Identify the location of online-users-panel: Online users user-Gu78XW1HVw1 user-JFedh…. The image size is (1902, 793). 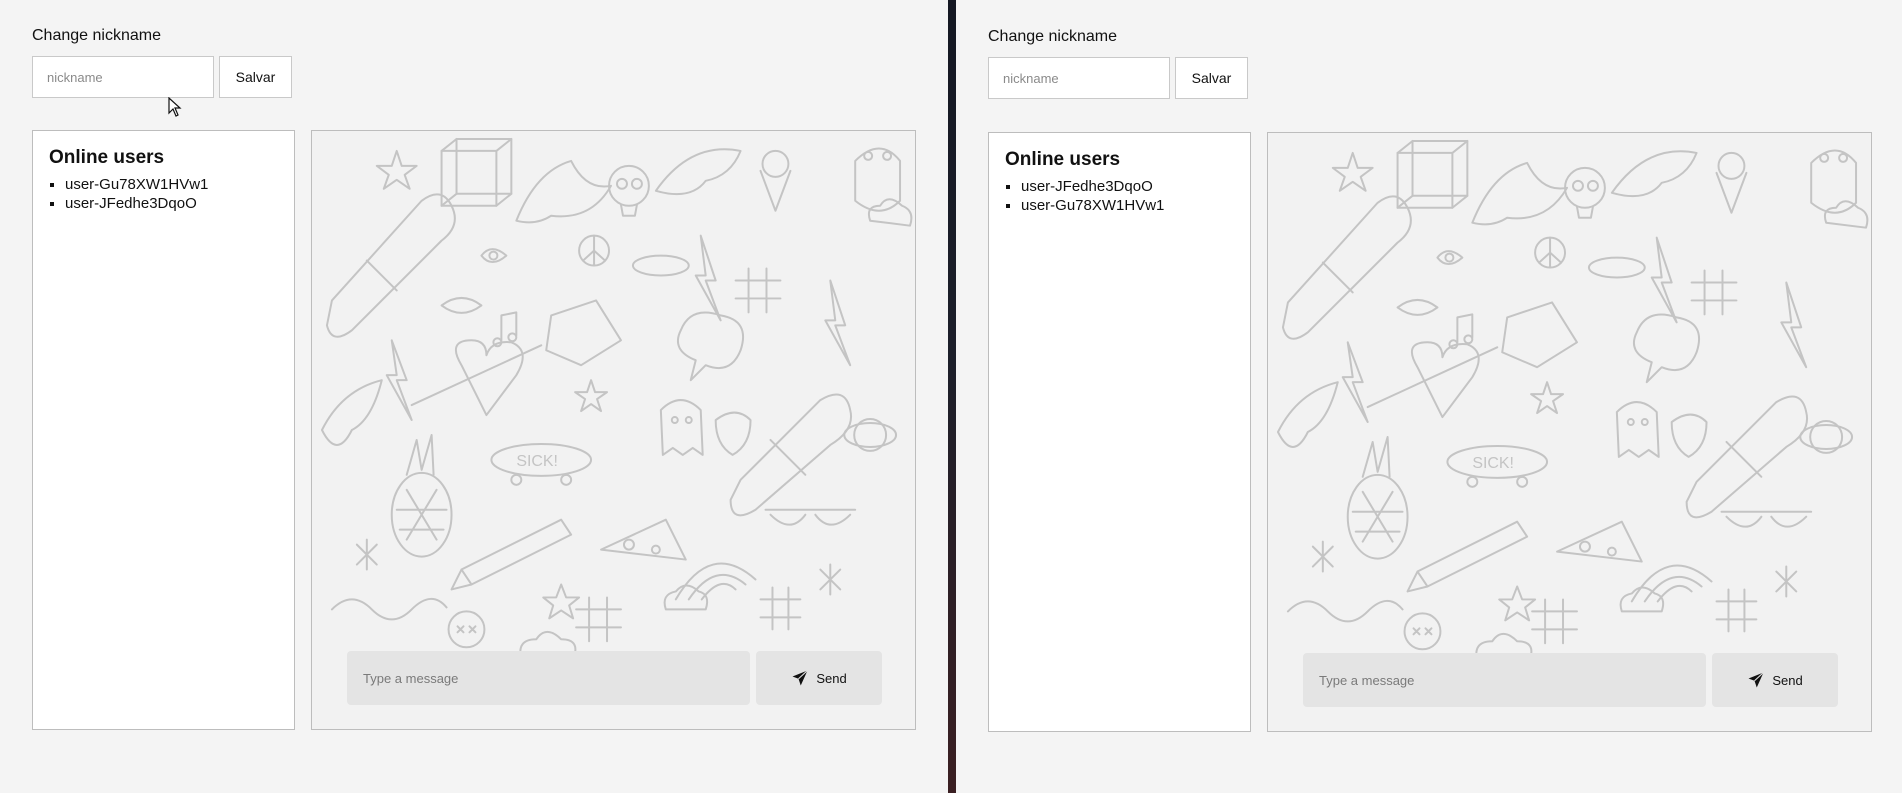
(163, 430).